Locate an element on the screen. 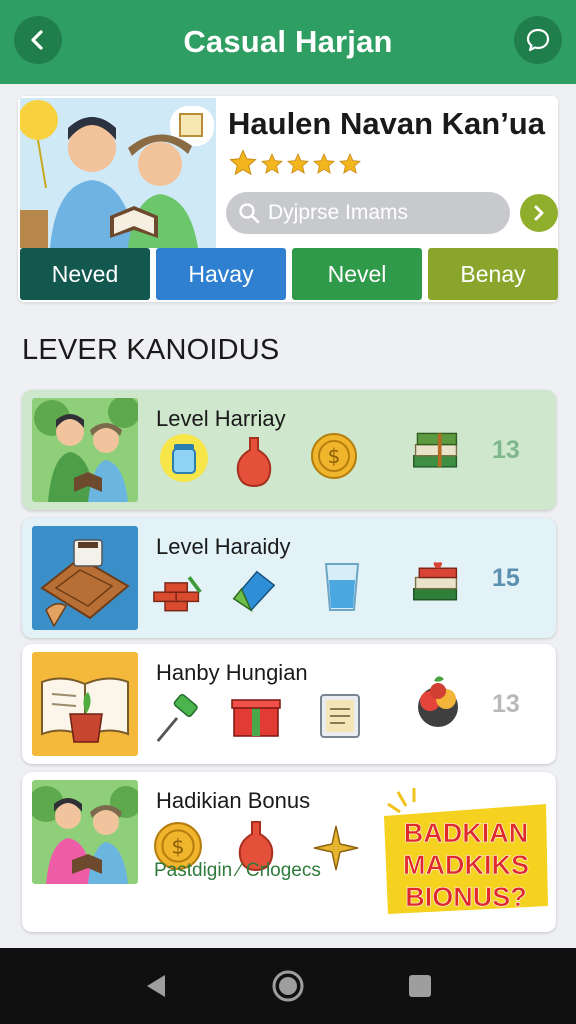  pin-icon is located at coordinates (178, 718).